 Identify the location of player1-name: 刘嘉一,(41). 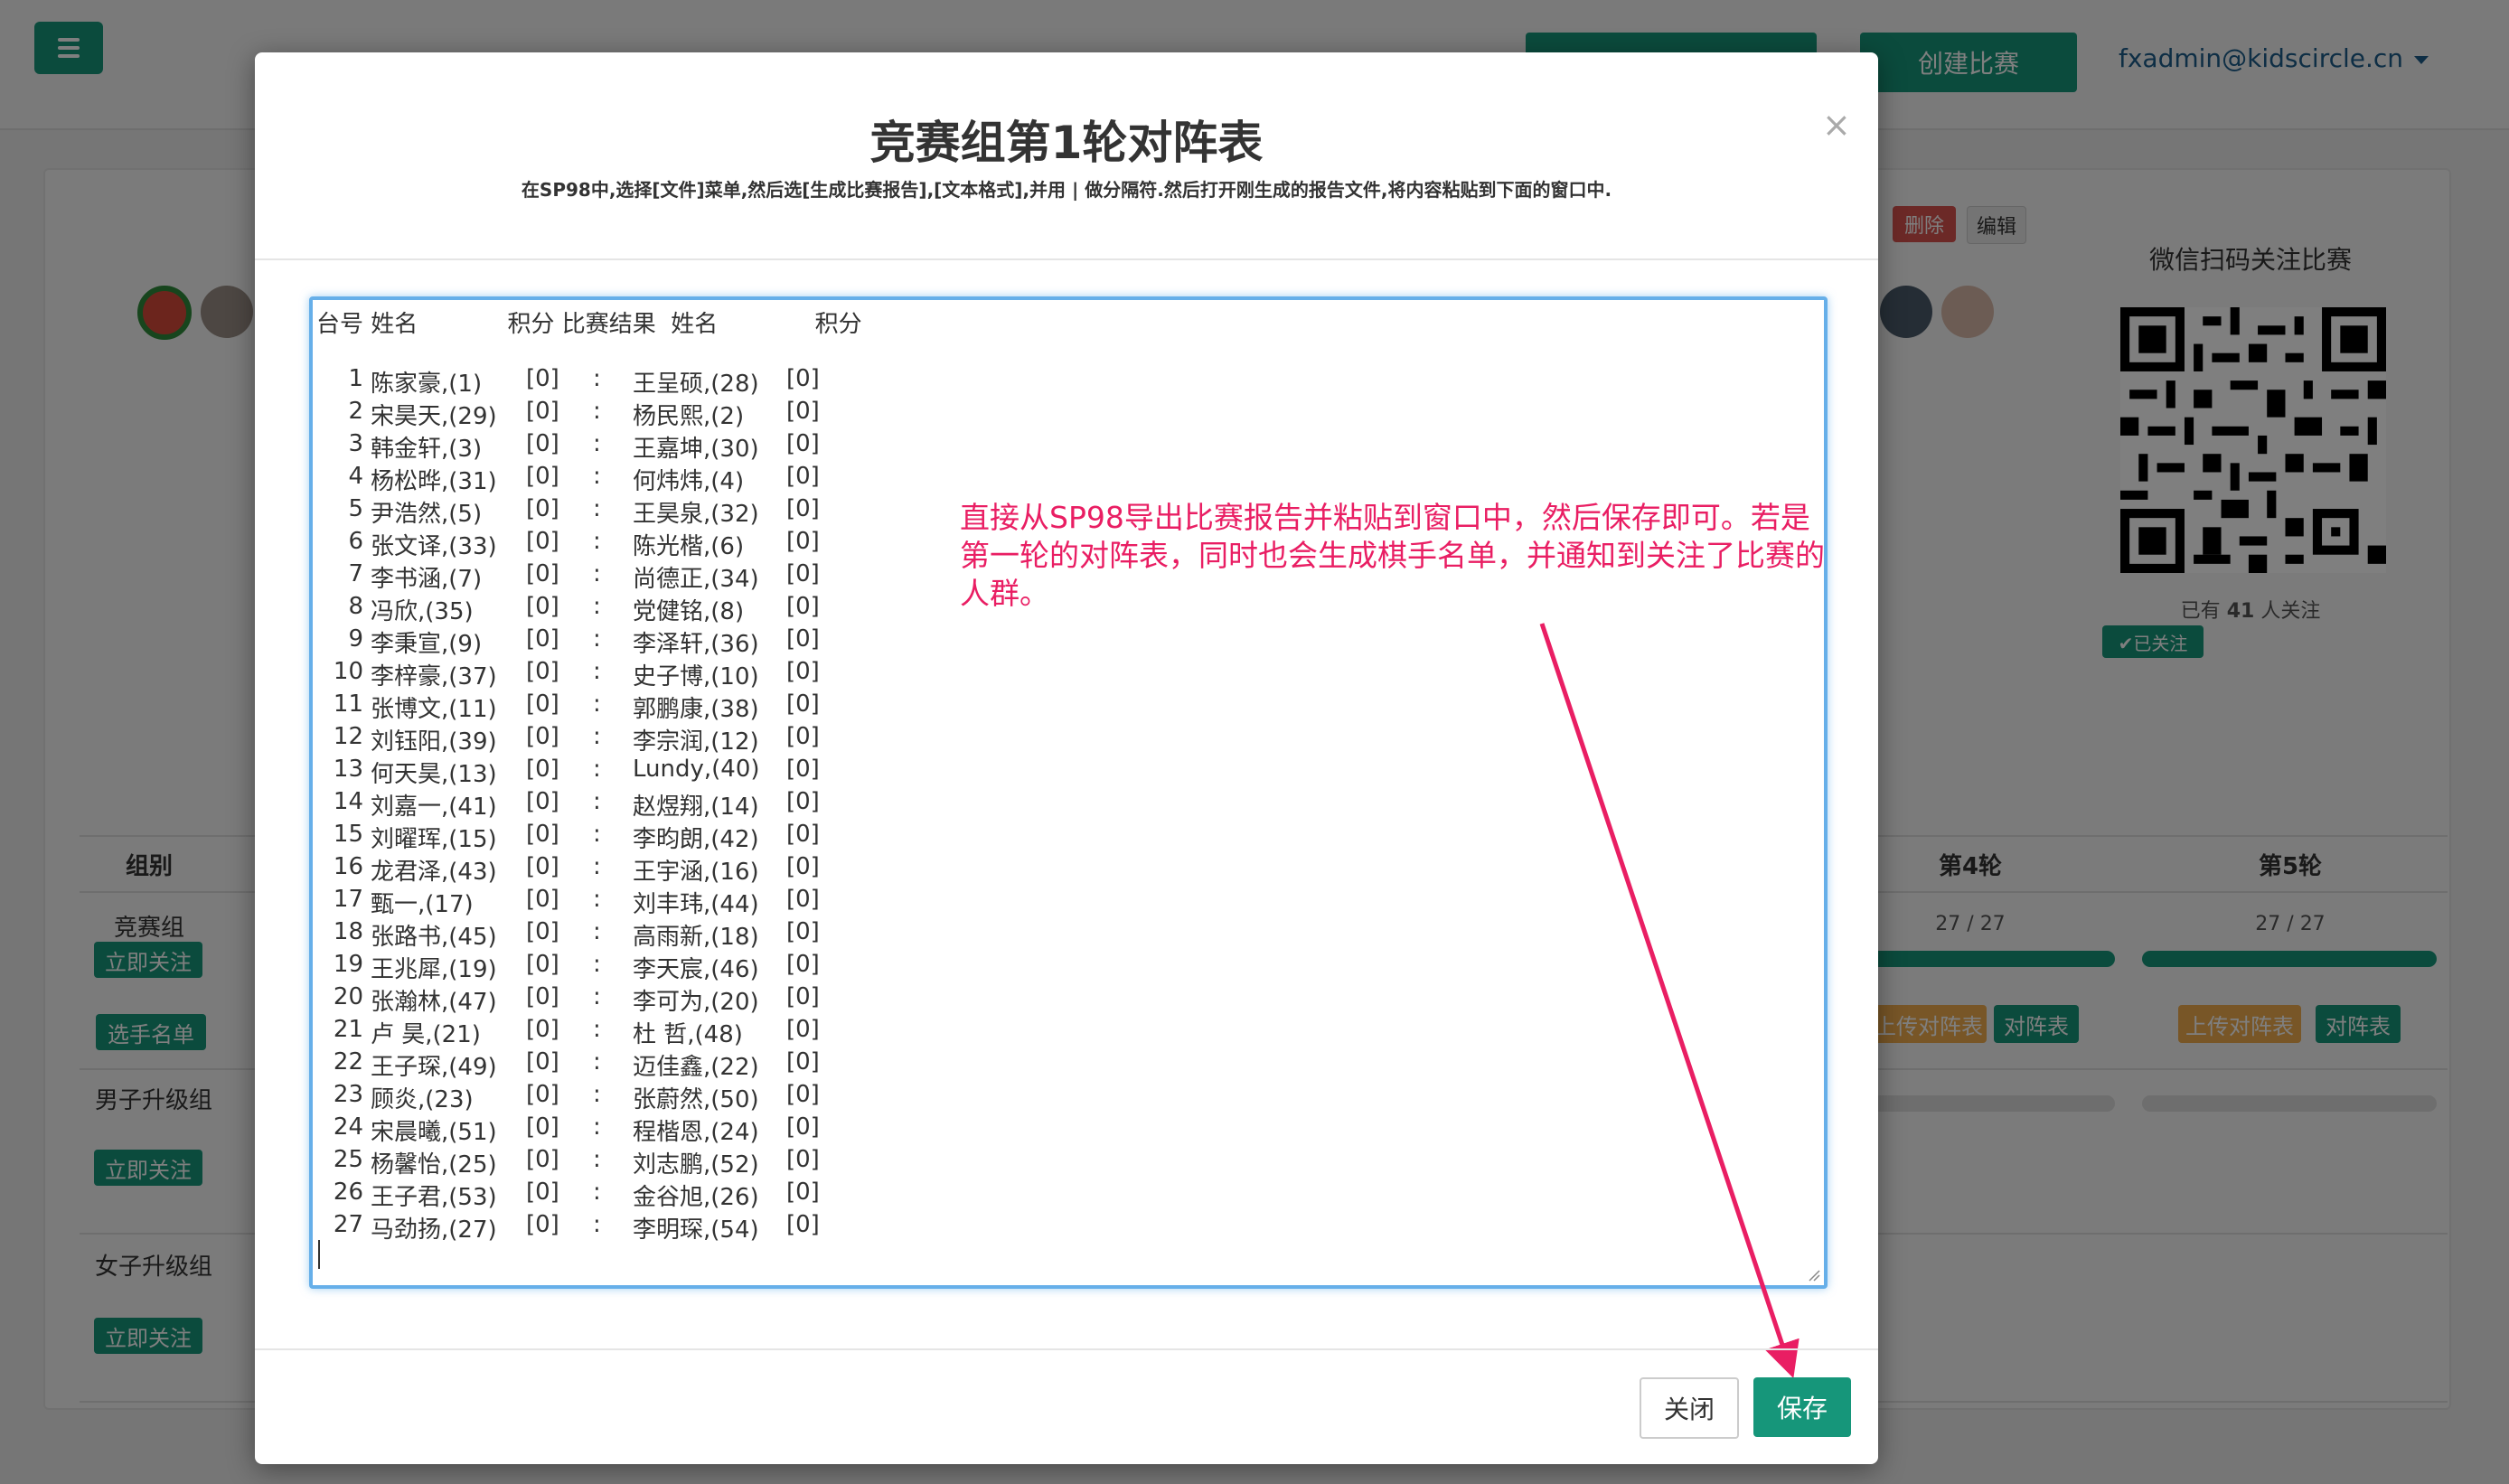
(434, 807).